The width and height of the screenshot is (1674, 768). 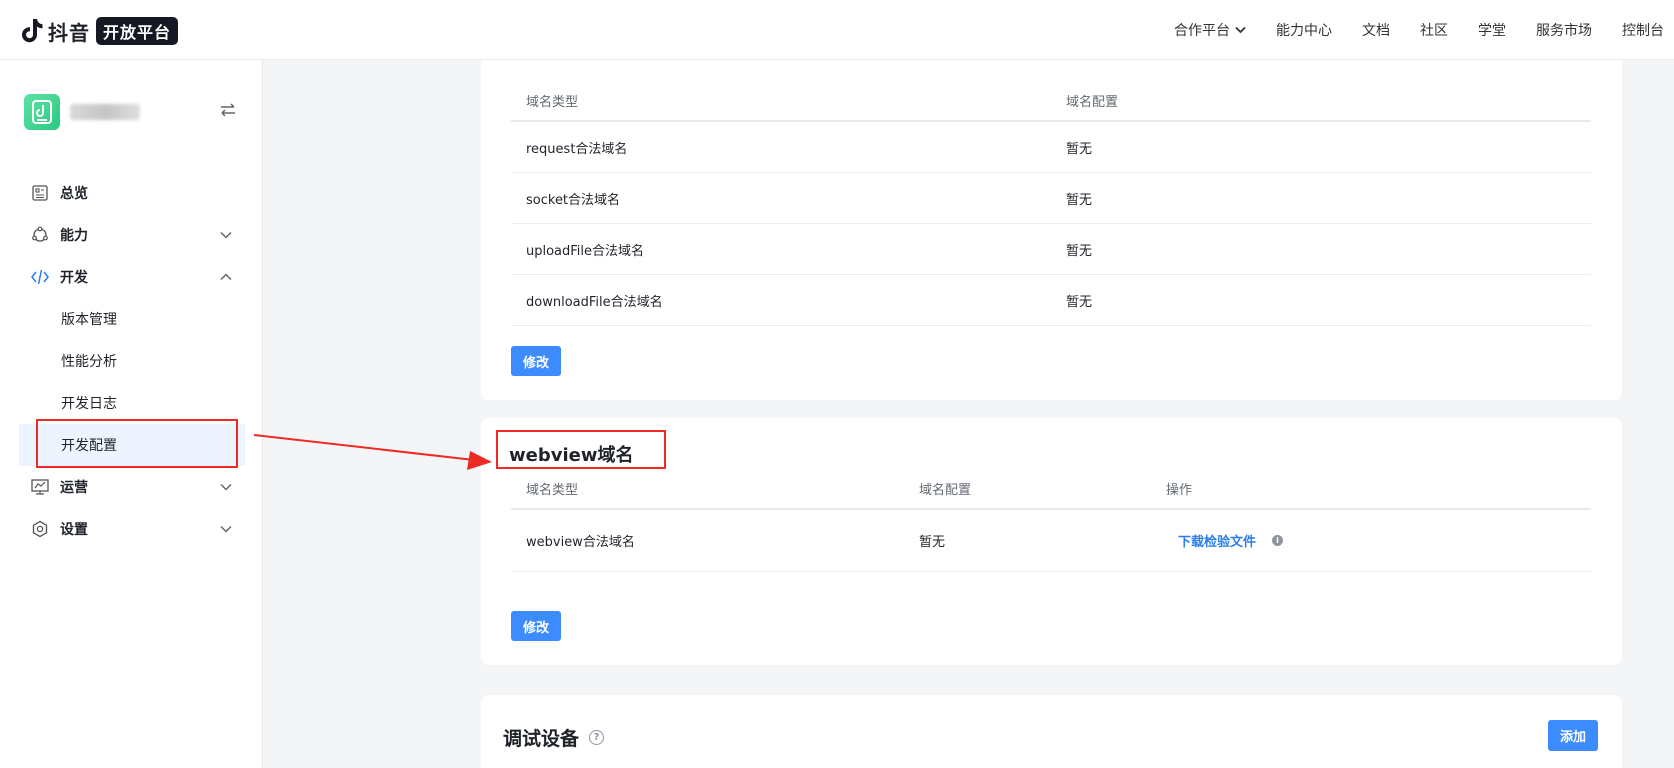 I want to click on nav-community: 社区, so click(x=1434, y=30).